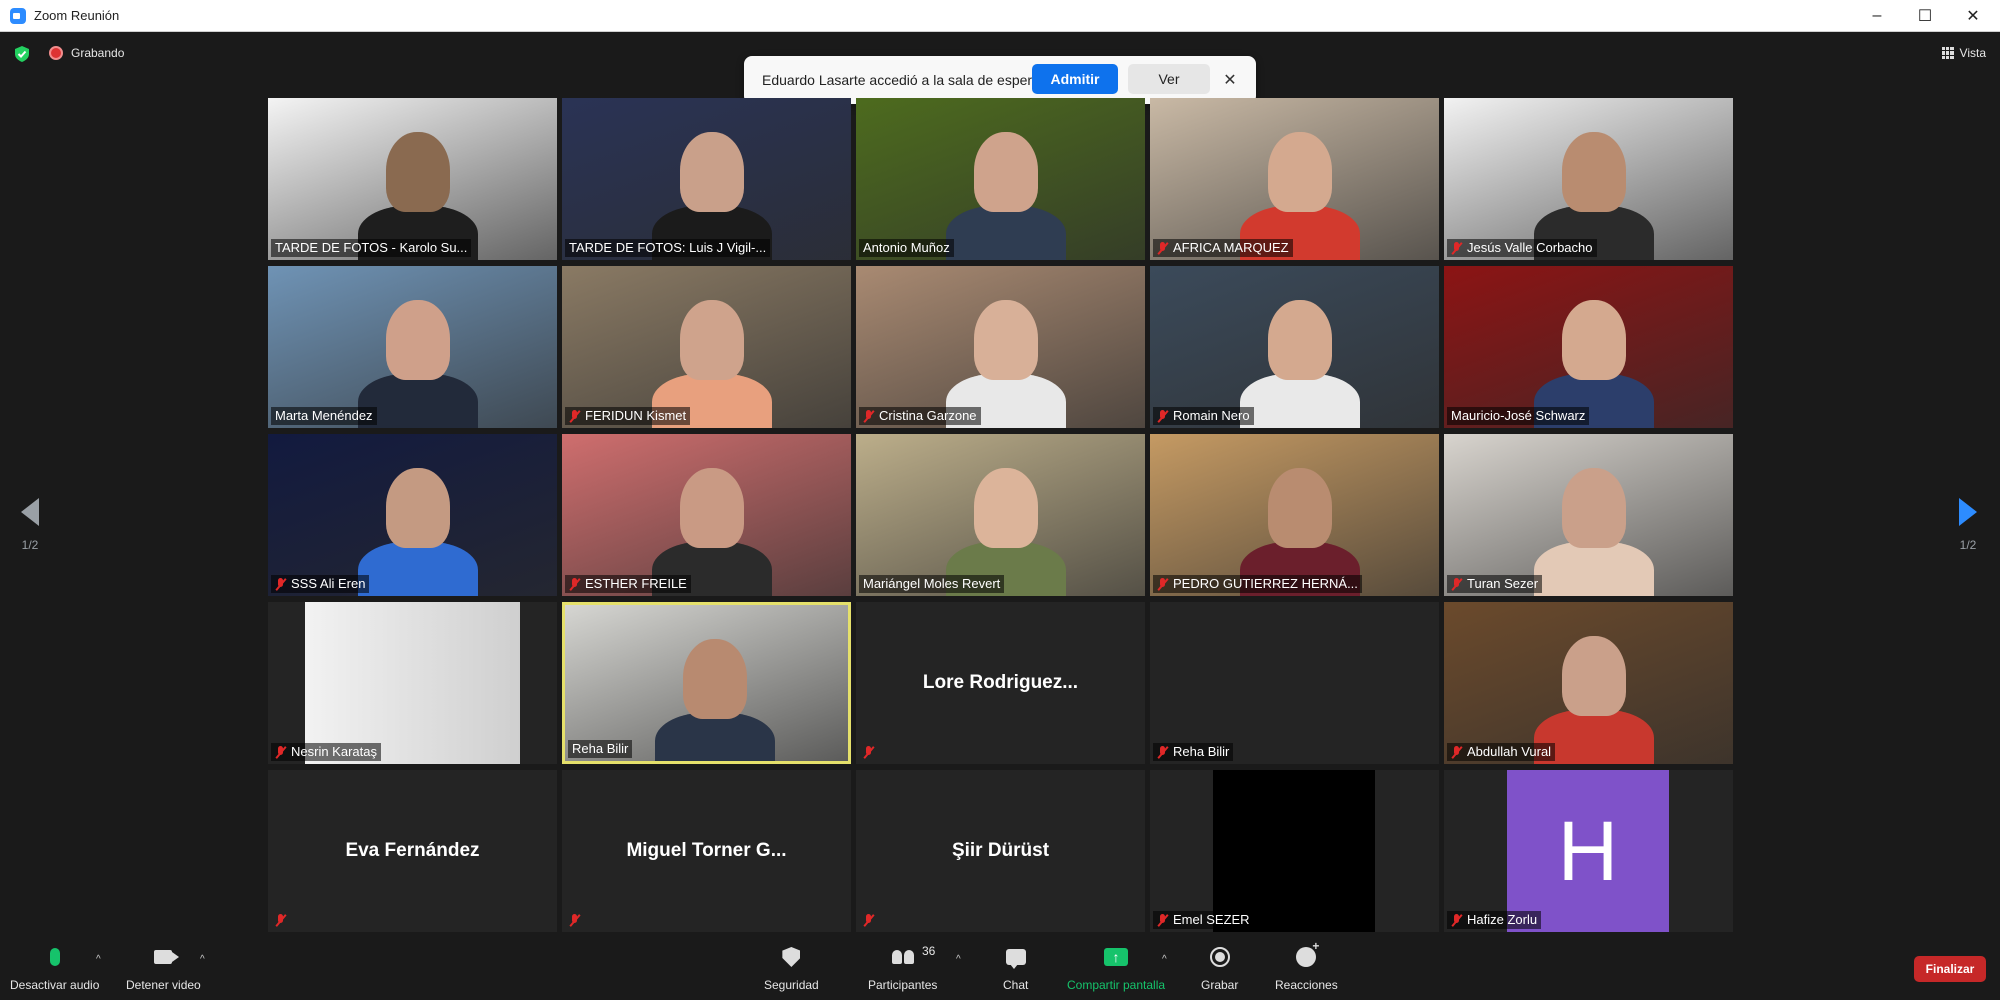 Image resolution: width=2000 pixels, height=1000 pixels. Describe the element at coordinates (1588, 851) in the screenshot. I see `participant-tile: H Hafize Zorlu` at that location.